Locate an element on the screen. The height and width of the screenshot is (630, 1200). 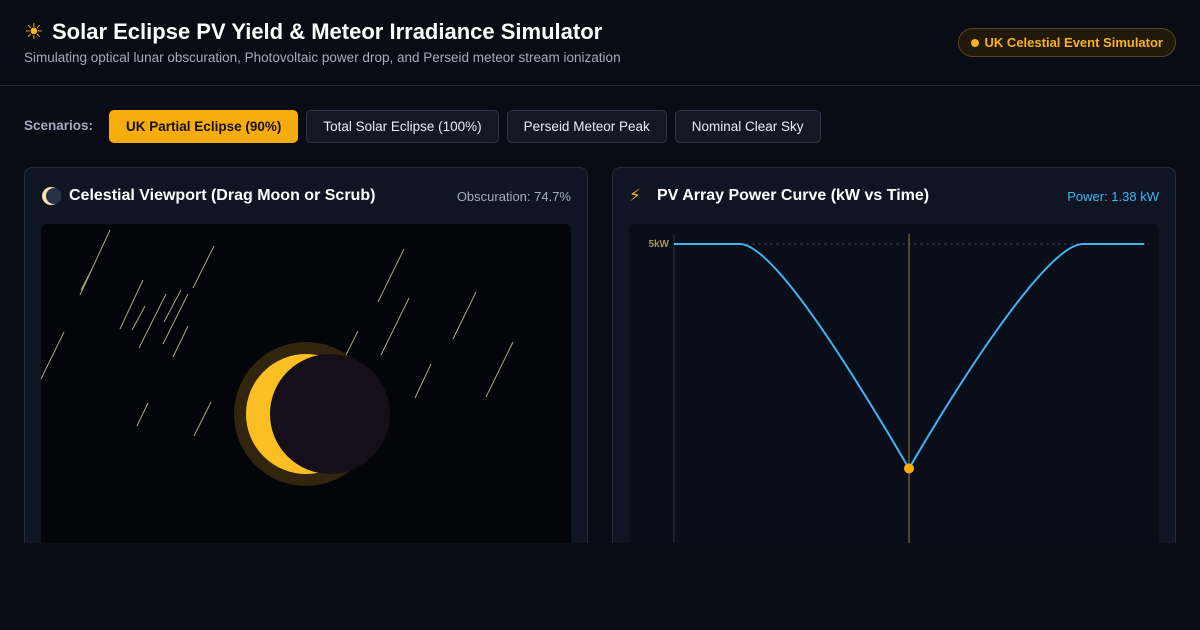
lightning-icon: ⚡ is located at coordinates (635, 195).